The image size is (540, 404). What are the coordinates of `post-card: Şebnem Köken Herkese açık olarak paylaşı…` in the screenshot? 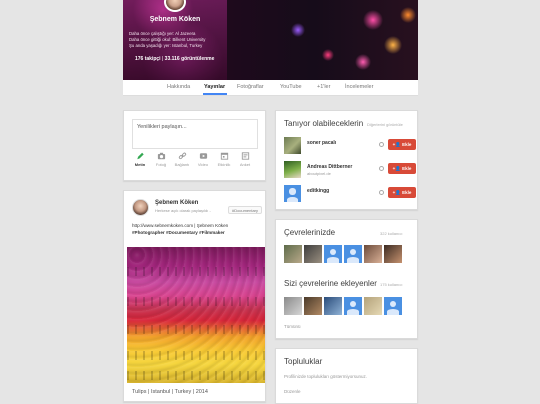 It's located at (194, 296).